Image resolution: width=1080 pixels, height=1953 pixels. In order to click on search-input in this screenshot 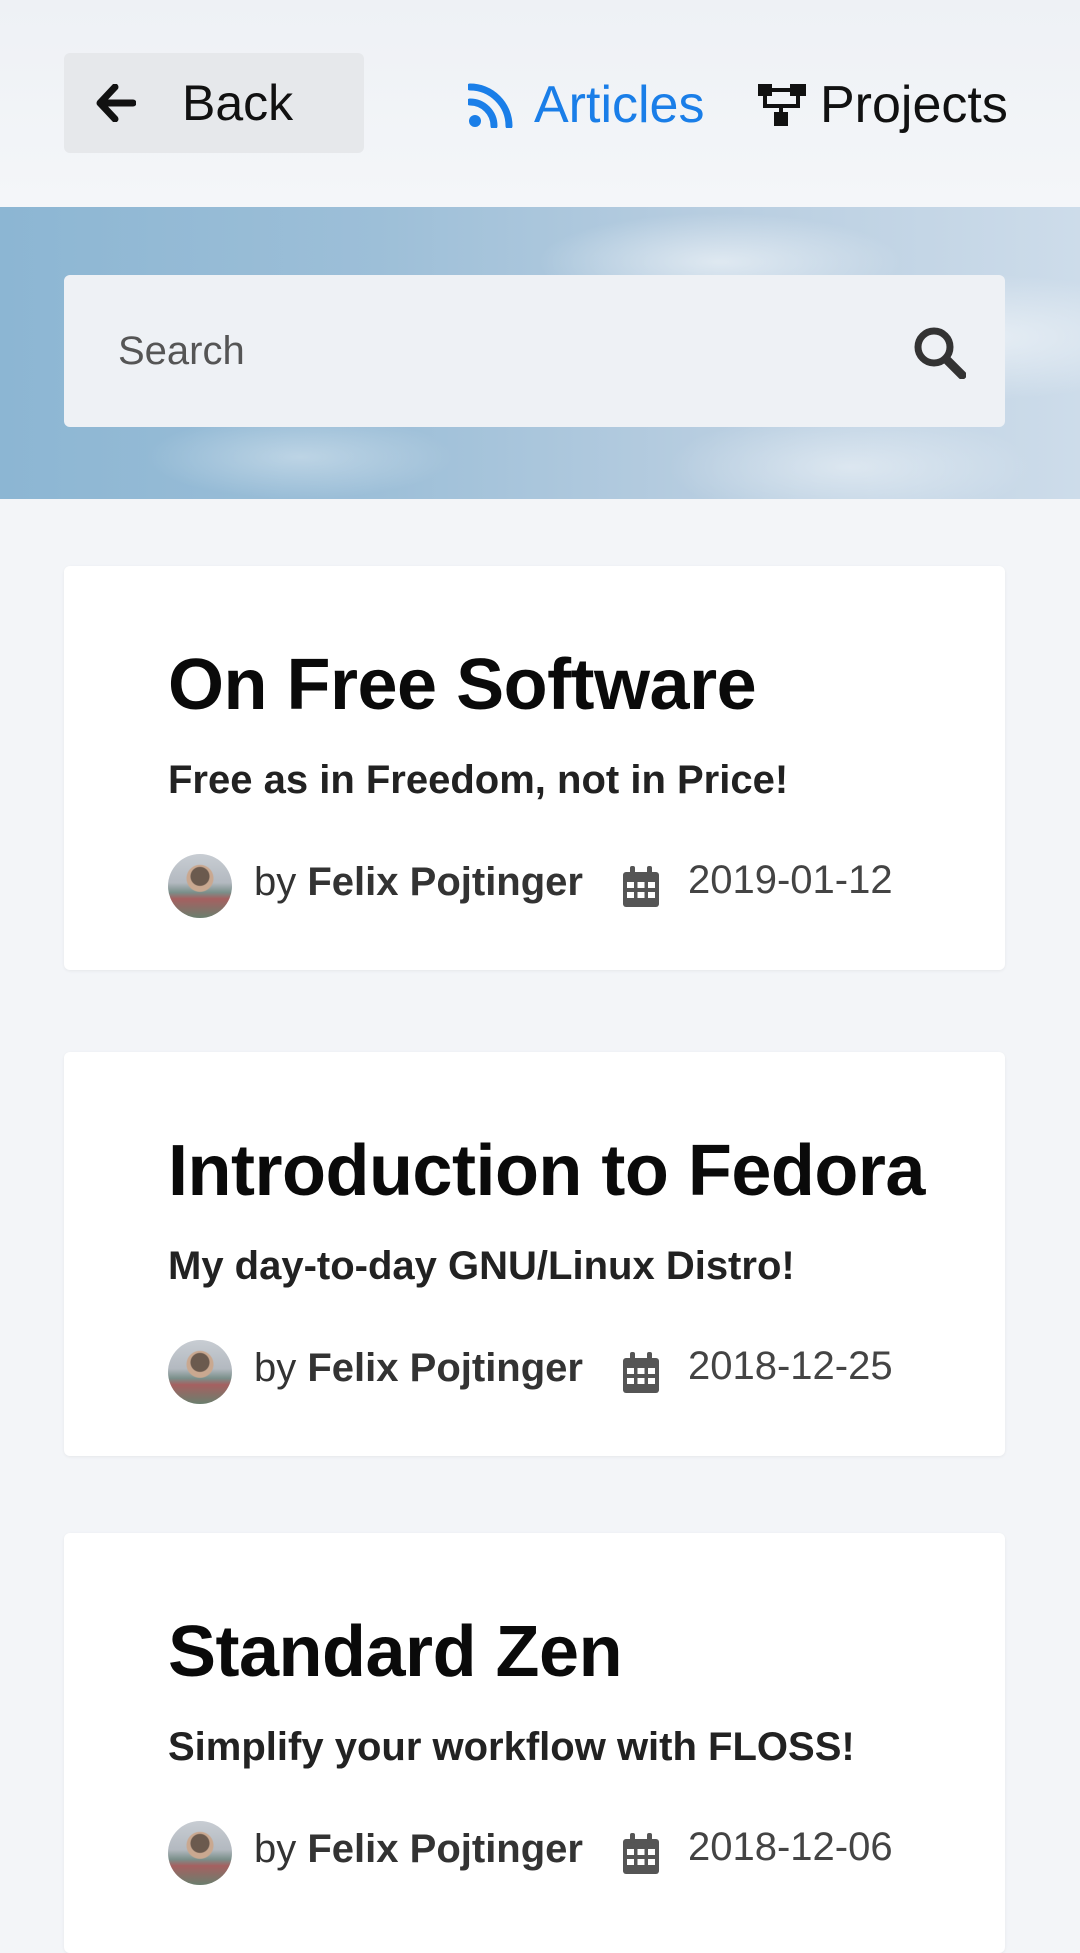, I will do `click(474, 351)`.